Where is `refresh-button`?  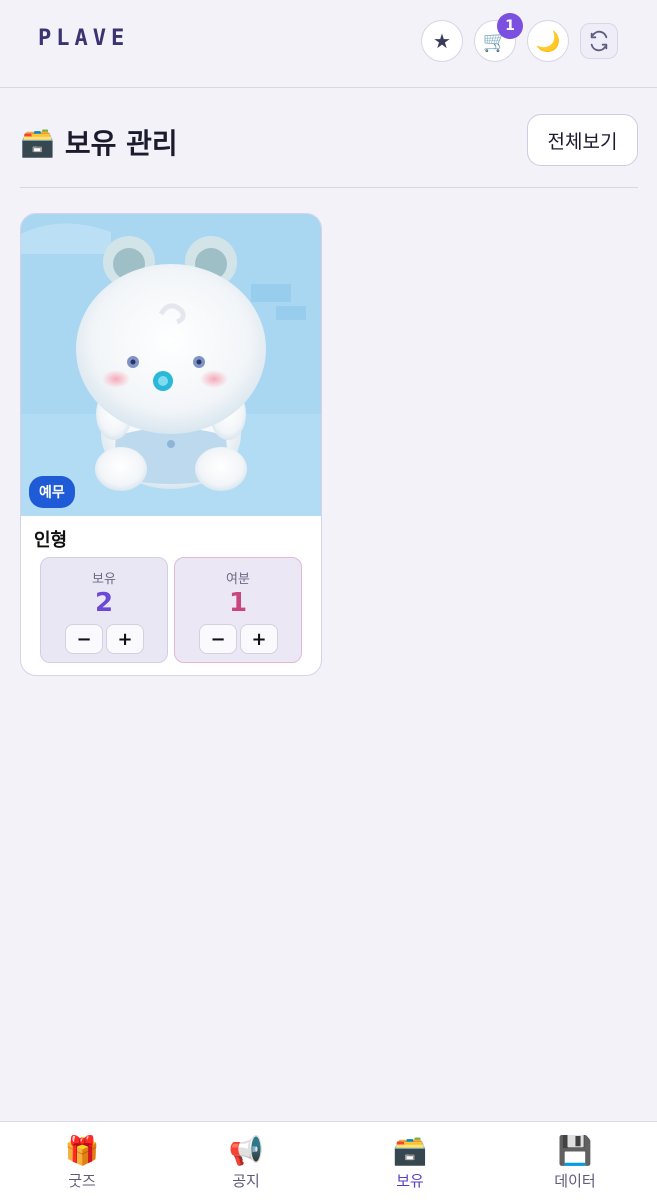 refresh-button is located at coordinates (599, 41).